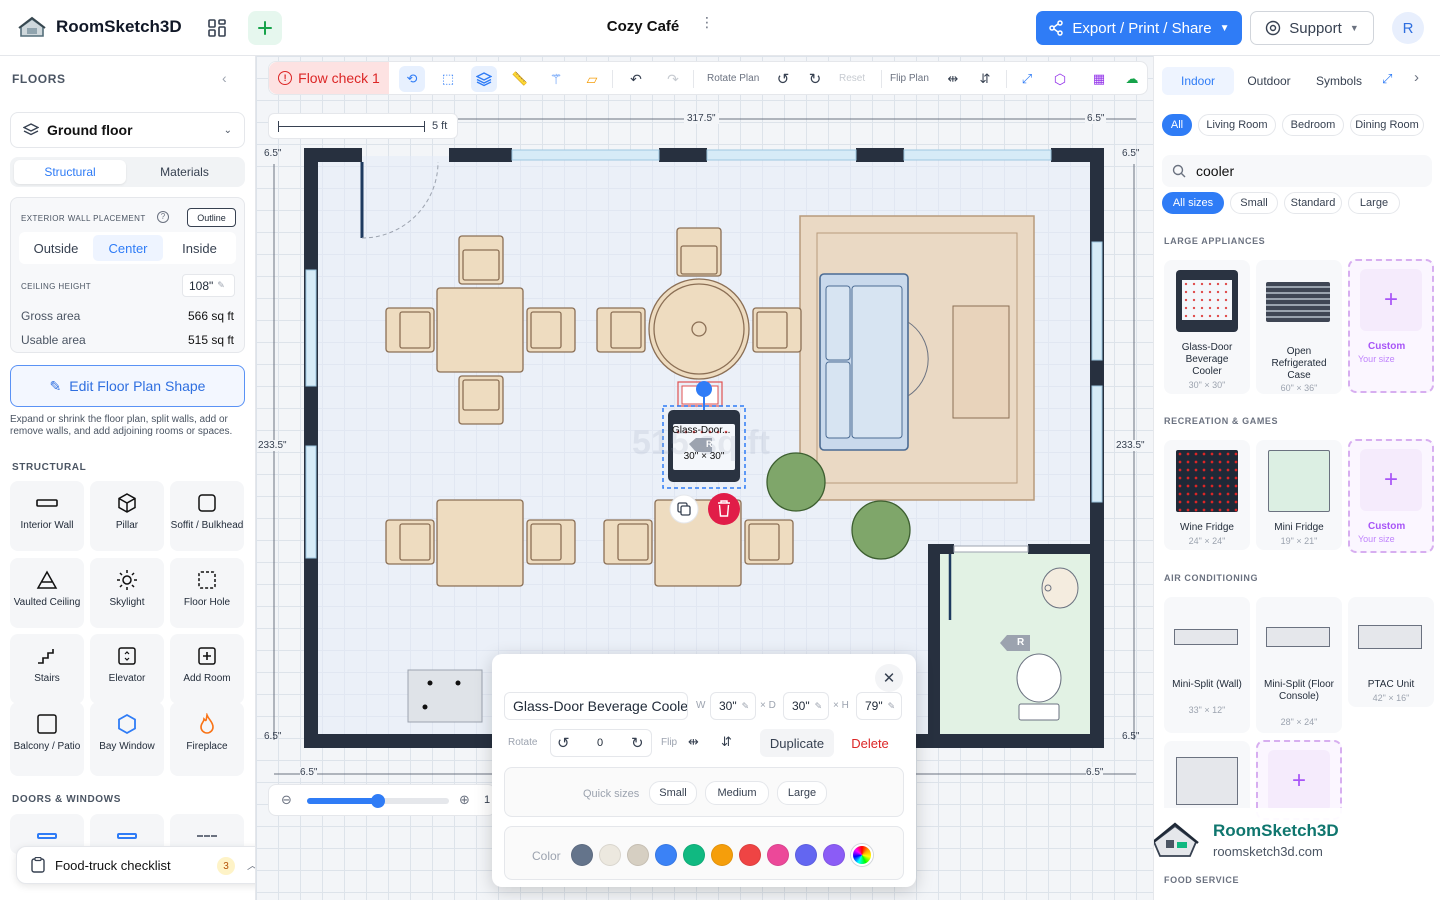 The image size is (1440, 900). I want to click on select-cursor-icon: ⬚, so click(448, 79).